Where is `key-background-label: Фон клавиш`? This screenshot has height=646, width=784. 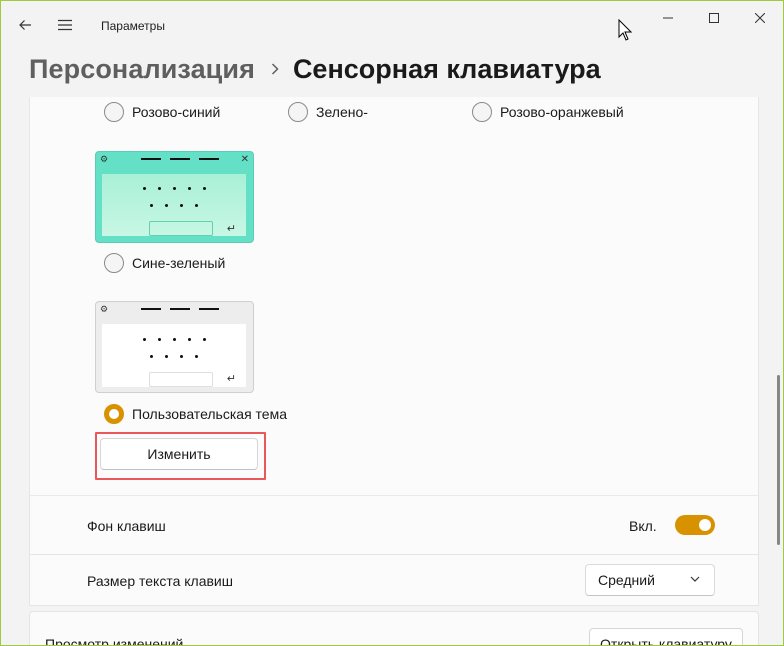 key-background-label: Фон клавиш is located at coordinates (126, 526).